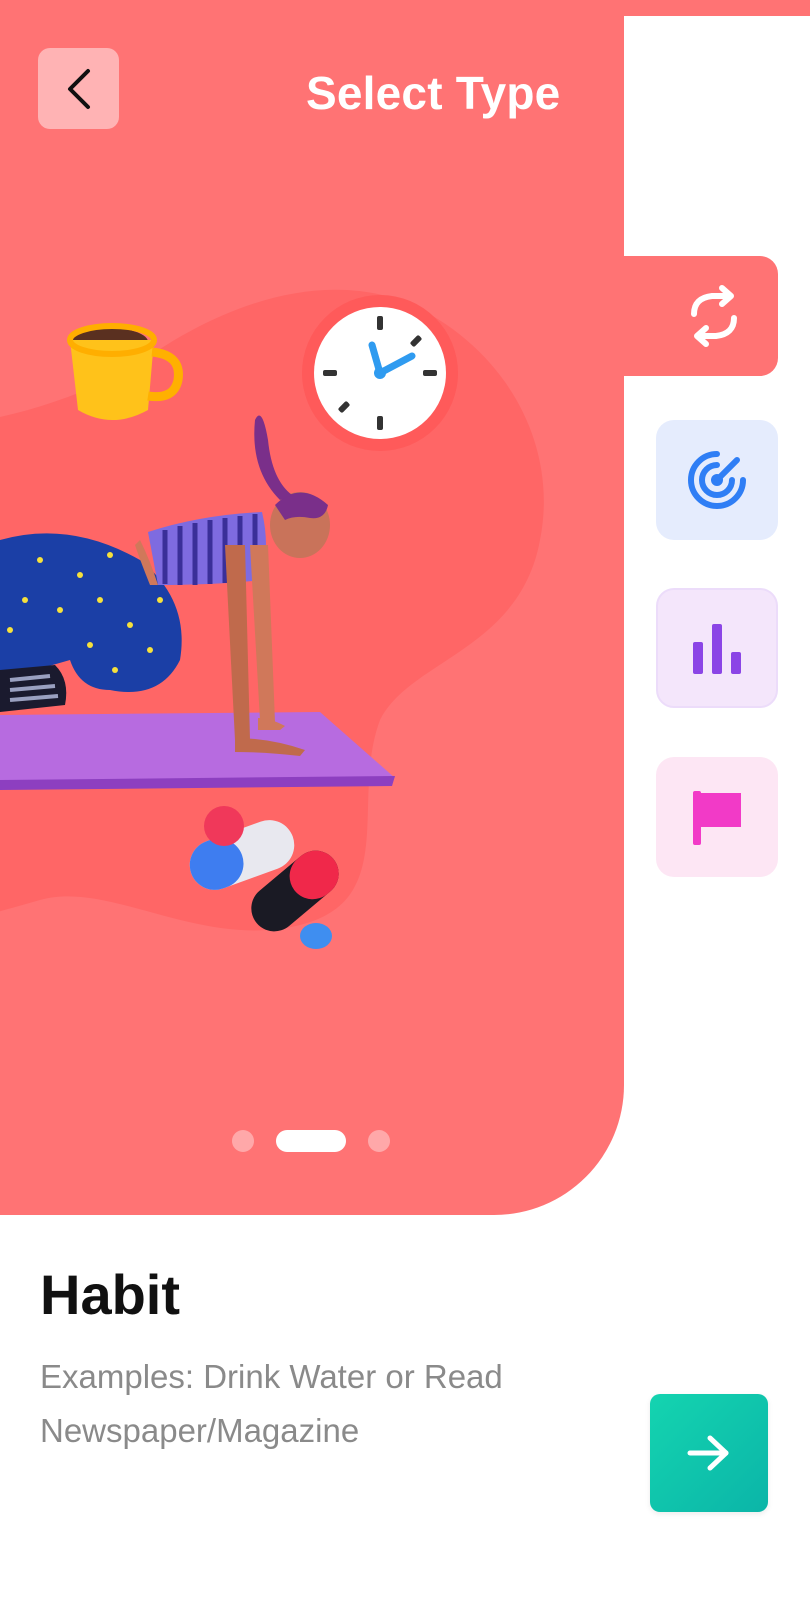 This screenshot has height=1600, width=810. Describe the element at coordinates (125, 371) in the screenshot. I see `coffee-mug-icon` at that location.